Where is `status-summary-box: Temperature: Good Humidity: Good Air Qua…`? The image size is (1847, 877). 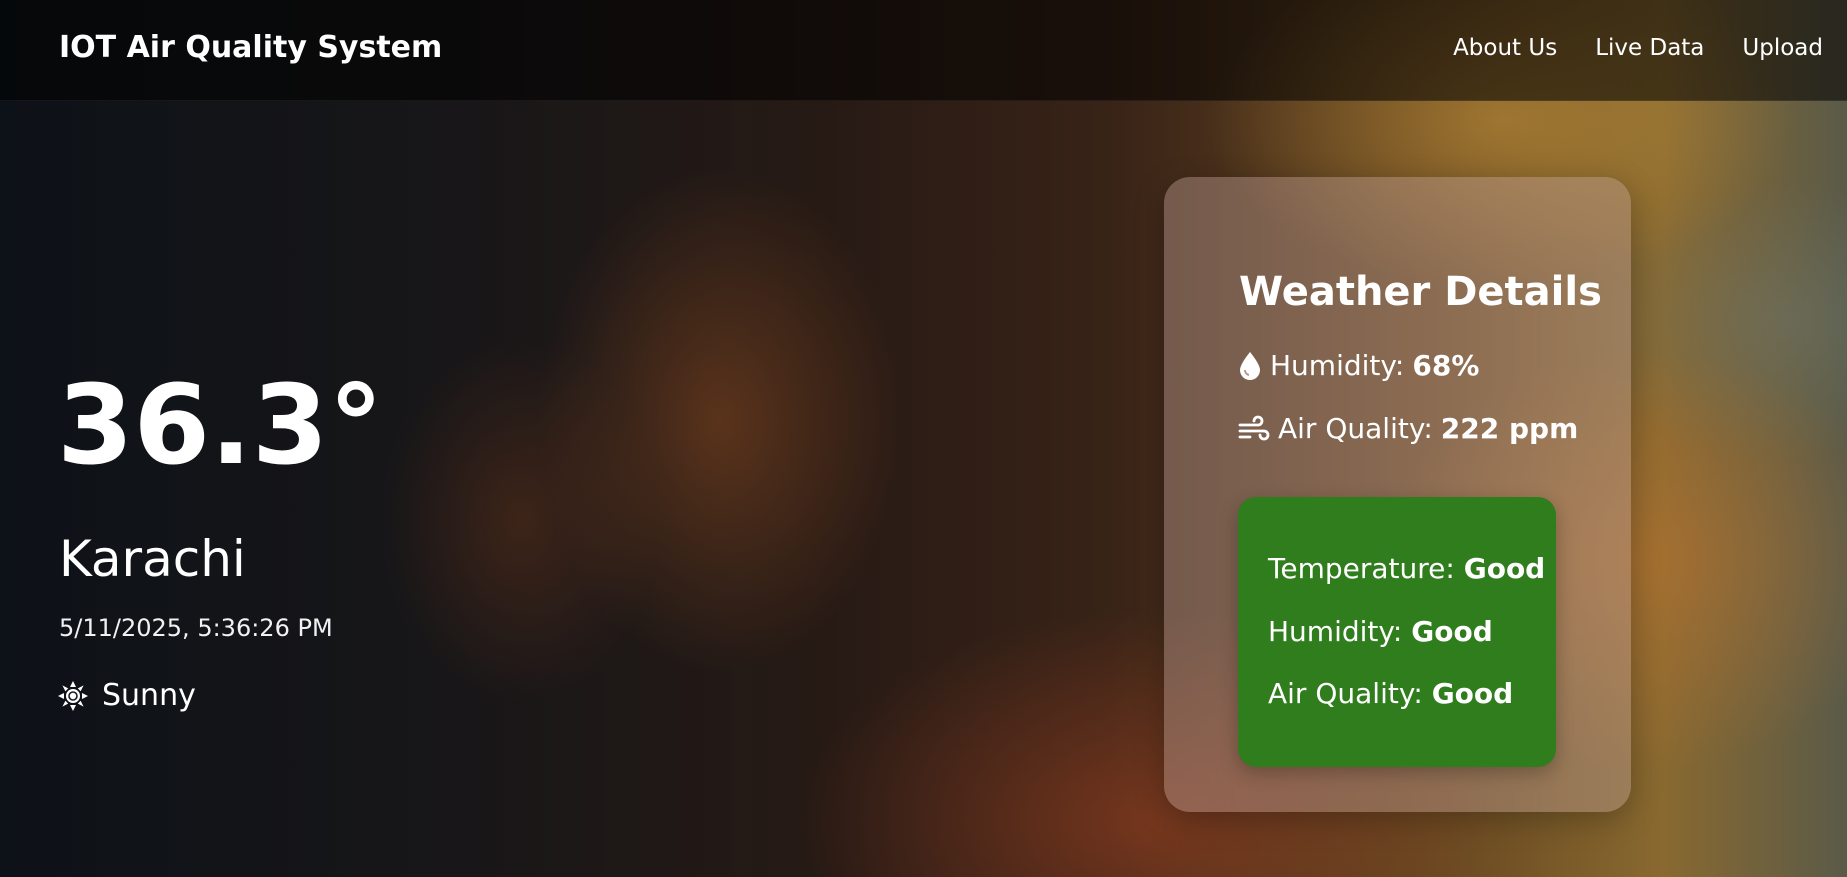 status-summary-box: Temperature: Good Humidity: Good Air Qua… is located at coordinates (1397, 632).